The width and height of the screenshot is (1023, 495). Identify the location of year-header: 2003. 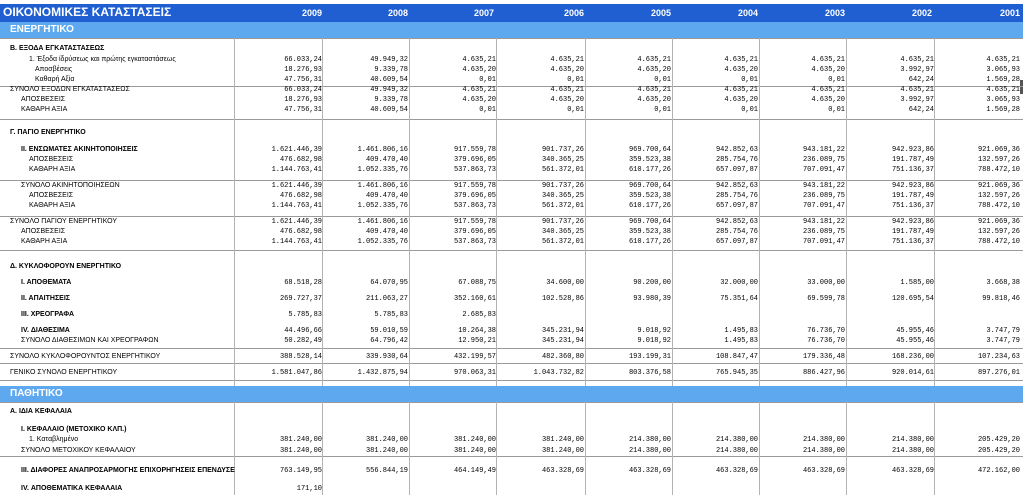
(815, 13).